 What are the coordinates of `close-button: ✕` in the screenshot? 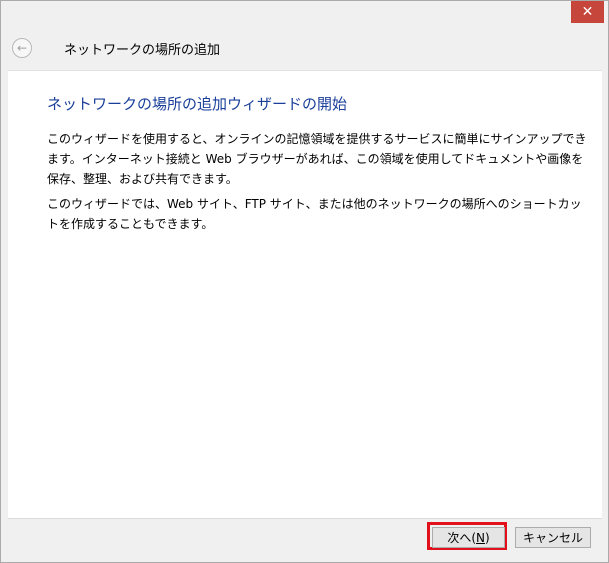 It's located at (587, 12).